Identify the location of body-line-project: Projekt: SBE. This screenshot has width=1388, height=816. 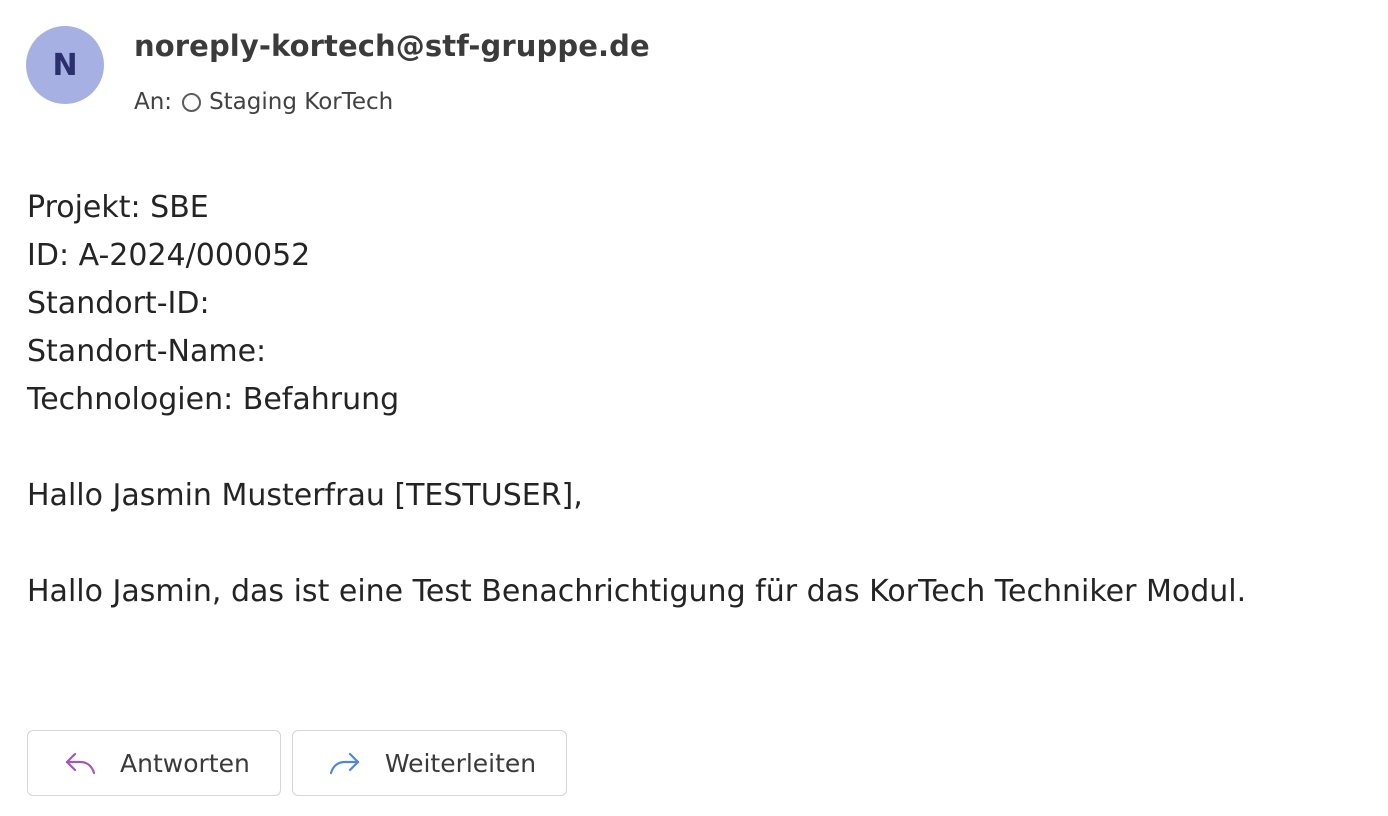
(118, 207).